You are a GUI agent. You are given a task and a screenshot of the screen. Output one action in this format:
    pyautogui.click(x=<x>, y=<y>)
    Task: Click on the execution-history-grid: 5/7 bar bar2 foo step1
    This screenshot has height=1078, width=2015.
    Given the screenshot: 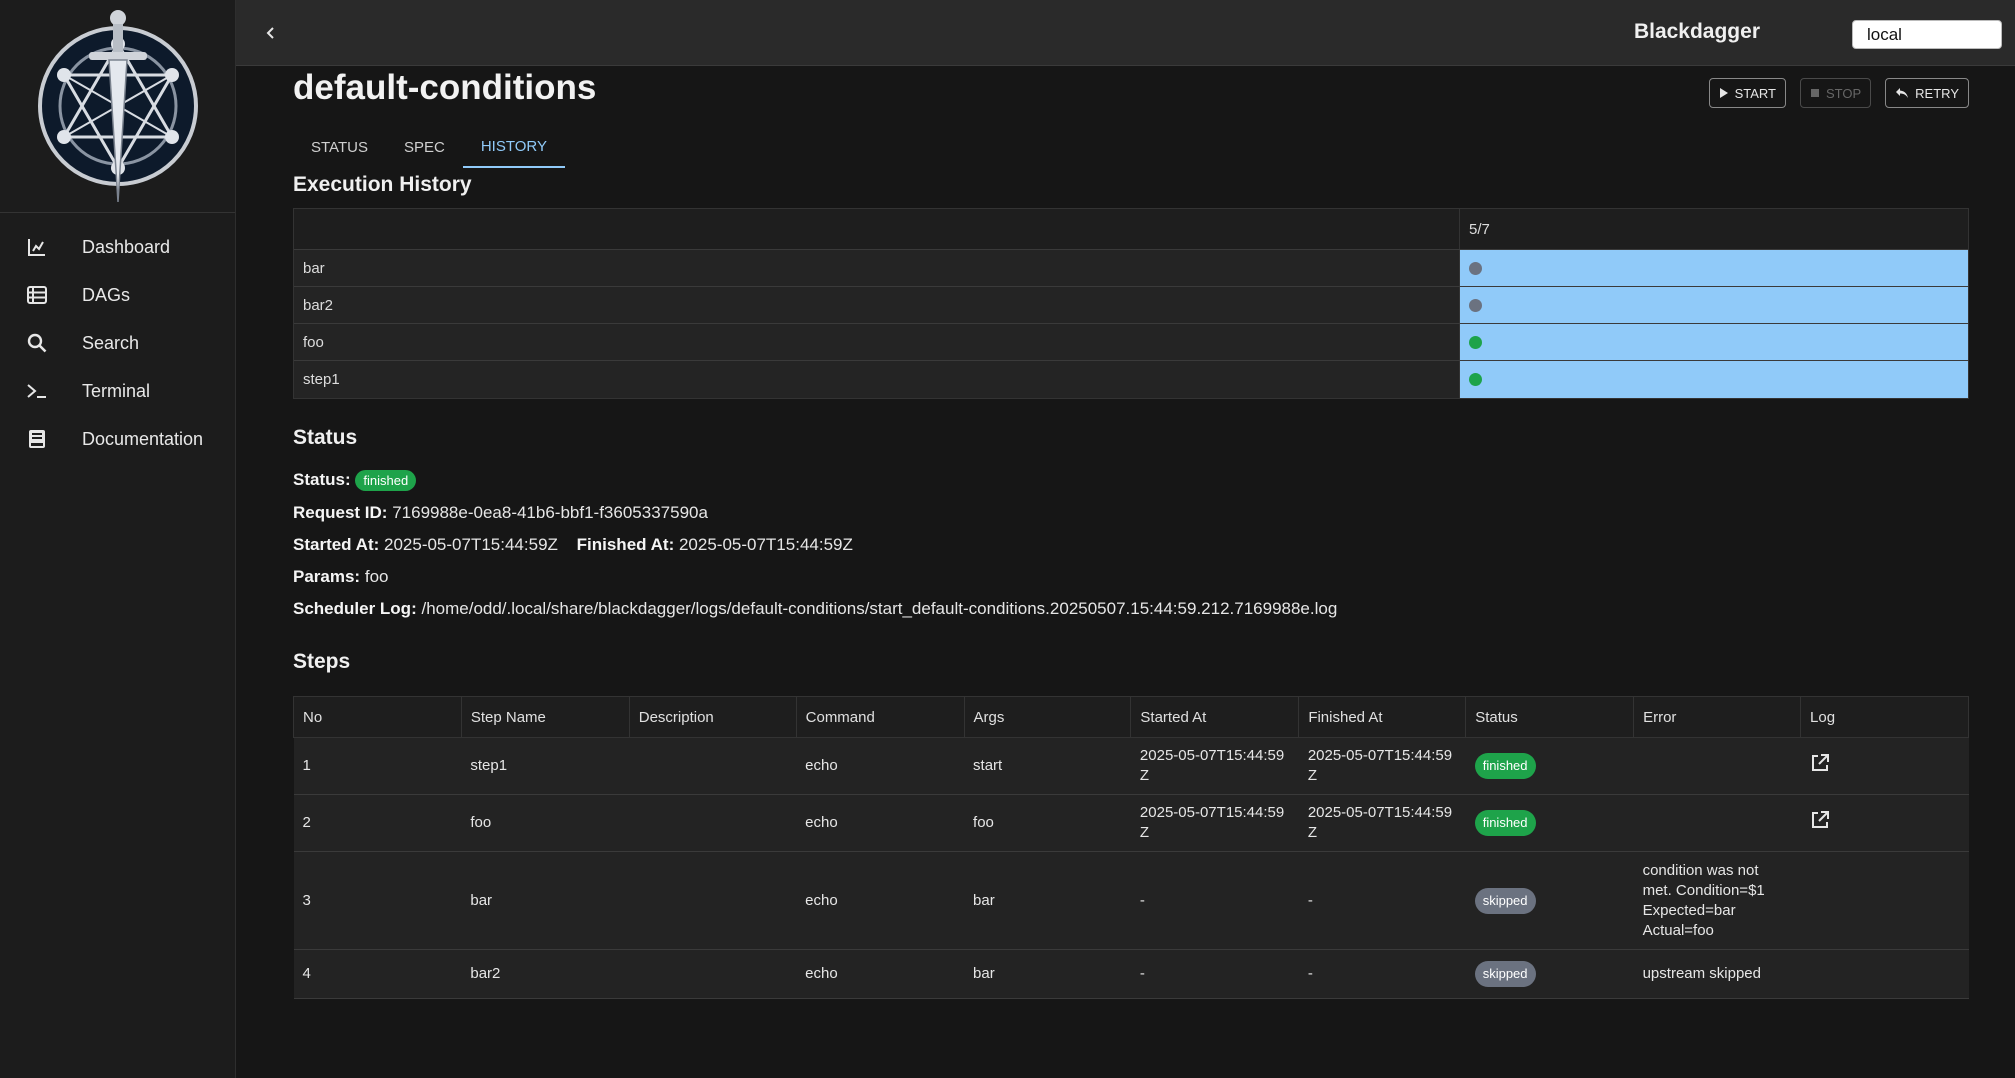 What is the action you would take?
    pyautogui.click(x=1131, y=303)
    